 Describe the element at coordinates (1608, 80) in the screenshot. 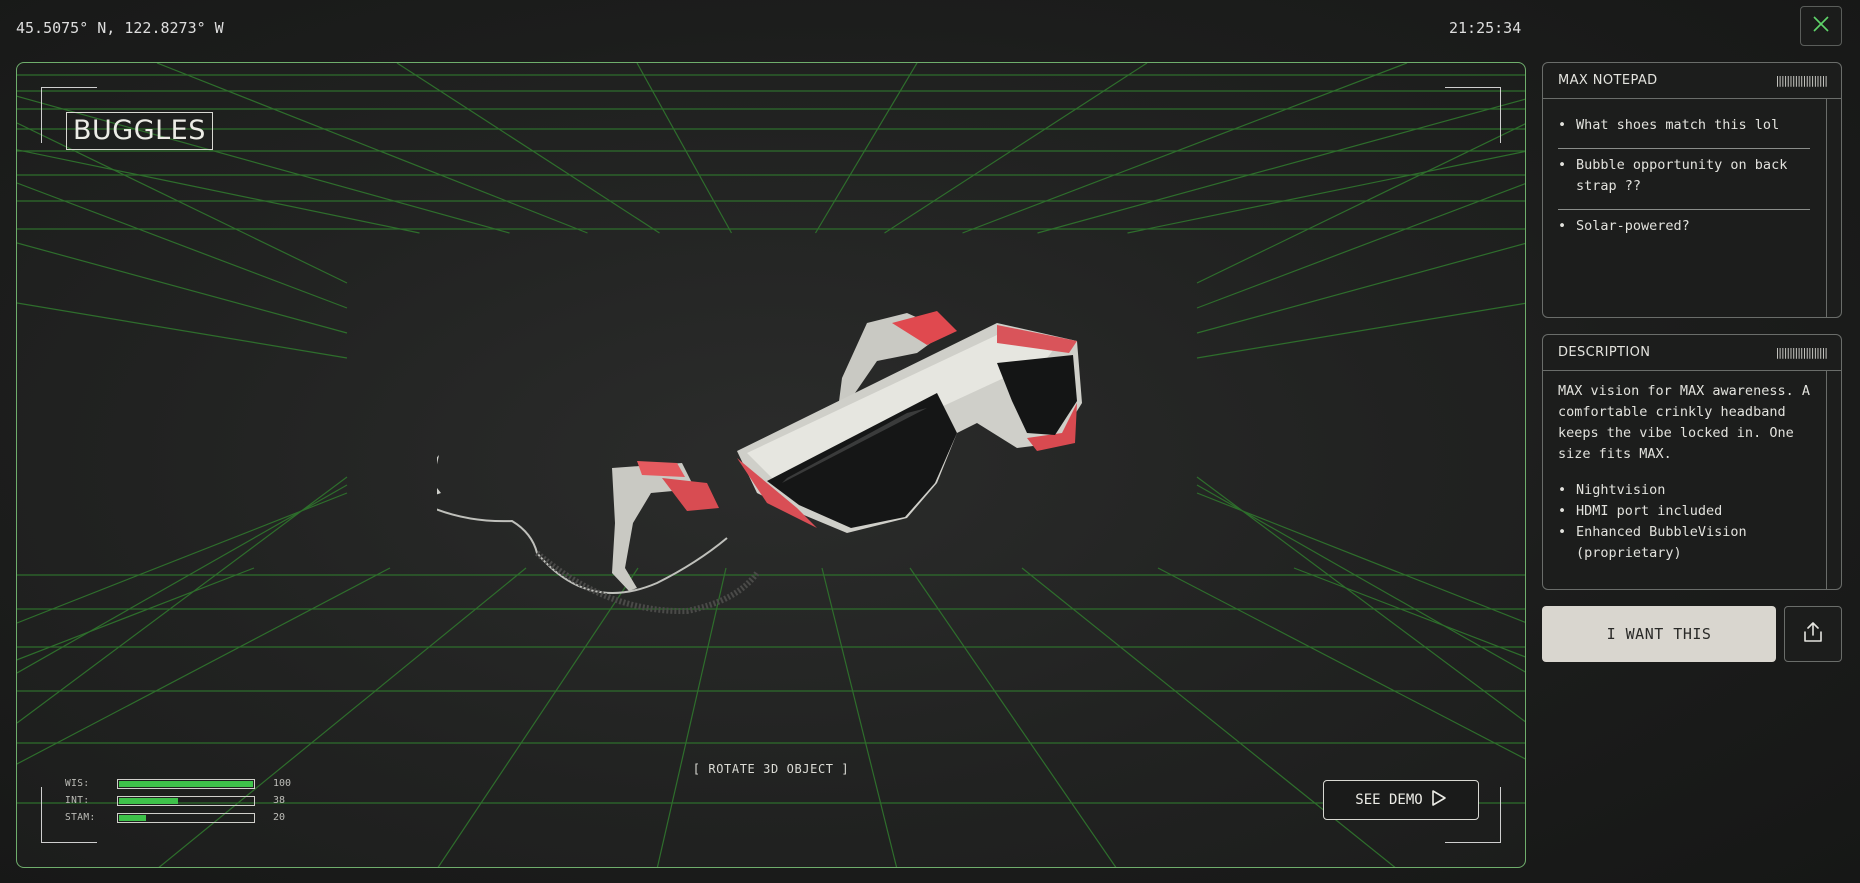

I see `notepad-title: MAX NOTEPAD` at that location.